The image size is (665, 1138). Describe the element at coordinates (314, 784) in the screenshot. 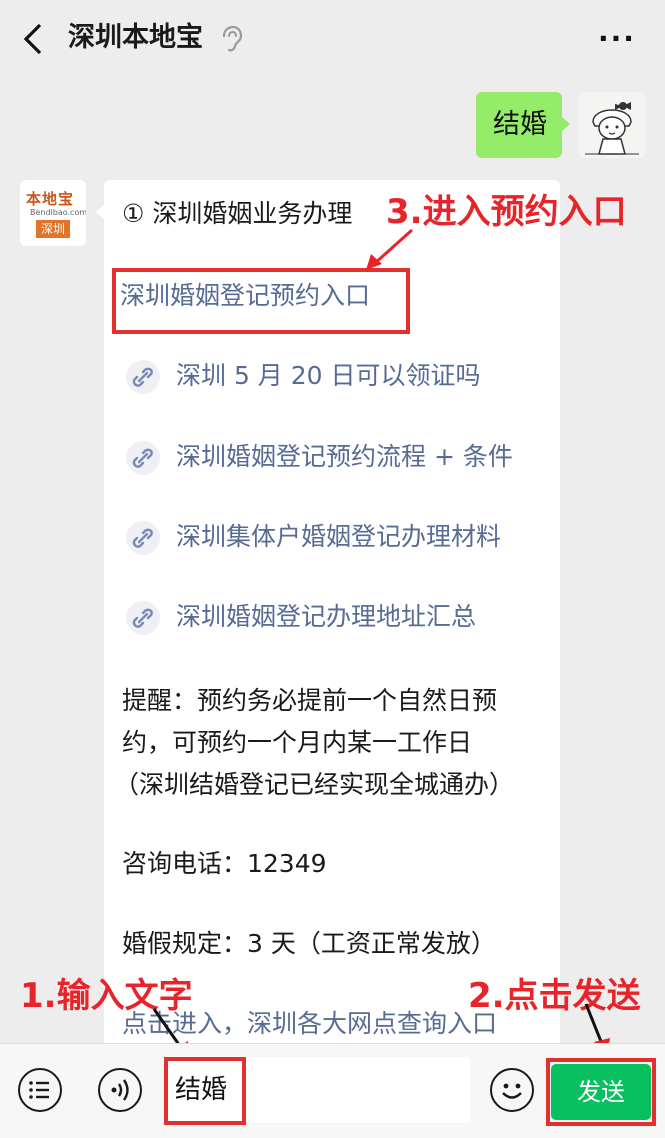

I see `reminder-line: （深圳结婚登记已经实现全城通办）` at that location.